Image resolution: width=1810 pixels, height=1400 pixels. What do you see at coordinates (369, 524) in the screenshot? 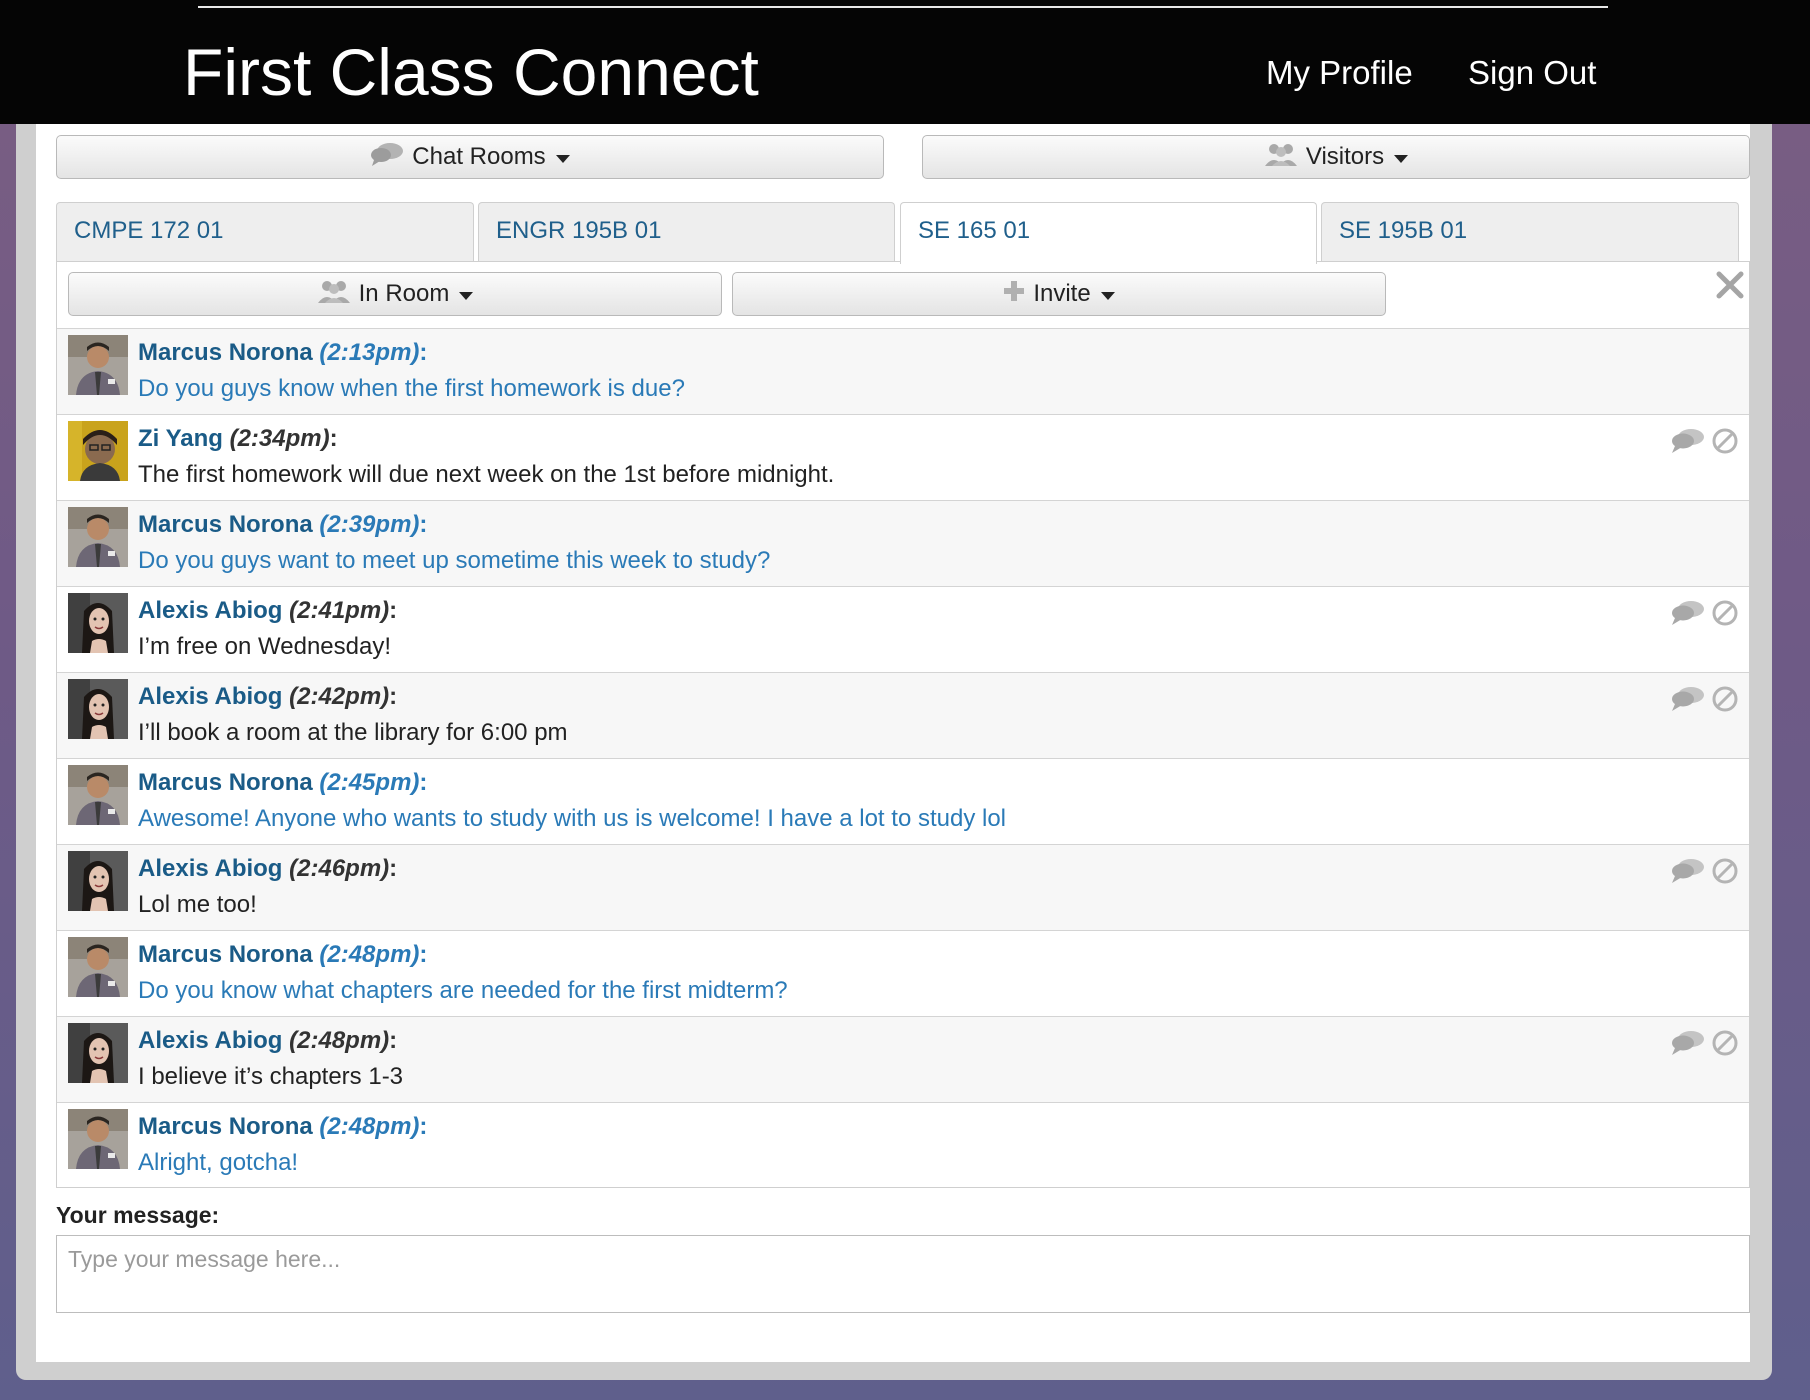
I see `message-time: (2:39pm)` at bounding box center [369, 524].